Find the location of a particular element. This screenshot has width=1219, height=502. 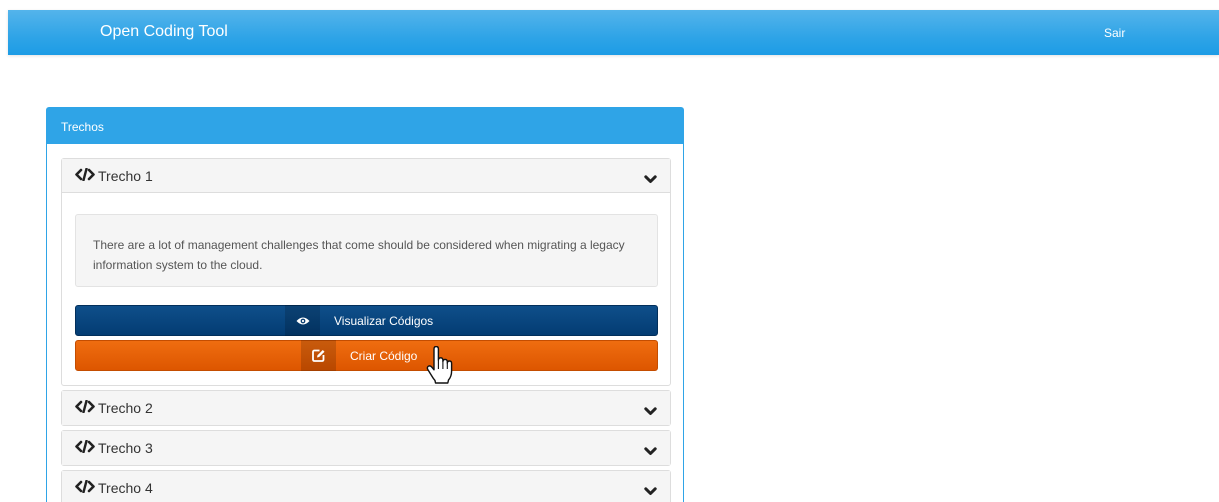

excerpt-header-1: Trecho 1 is located at coordinates (366, 176).